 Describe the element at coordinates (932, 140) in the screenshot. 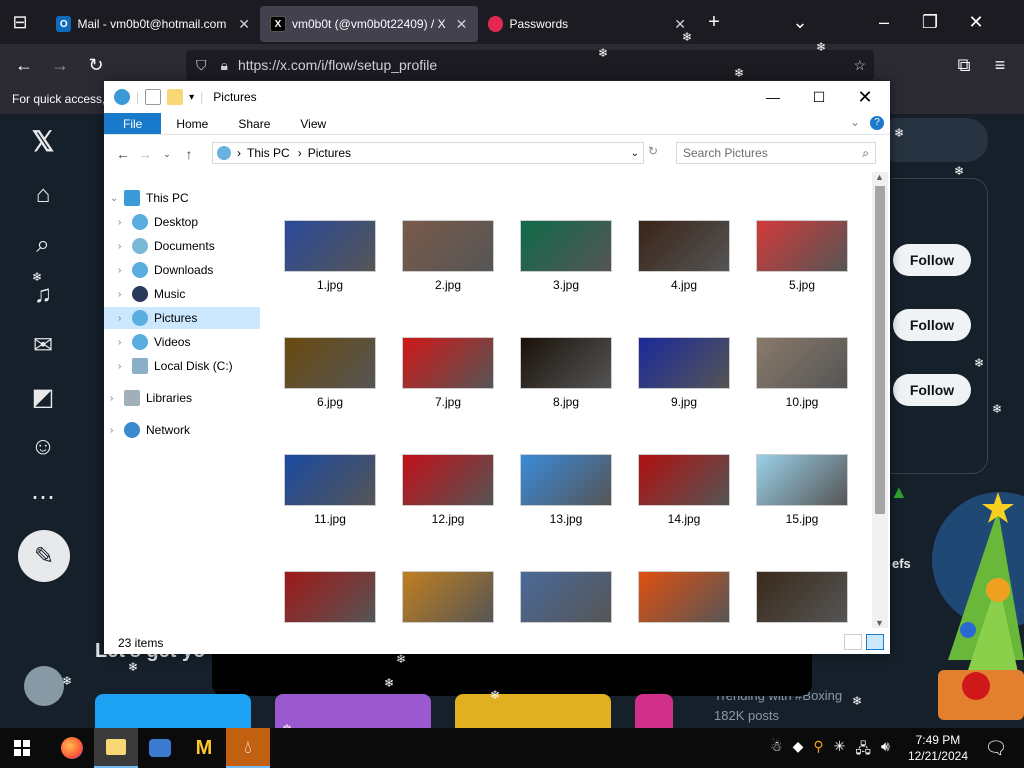

I see `x-search-pill` at that location.